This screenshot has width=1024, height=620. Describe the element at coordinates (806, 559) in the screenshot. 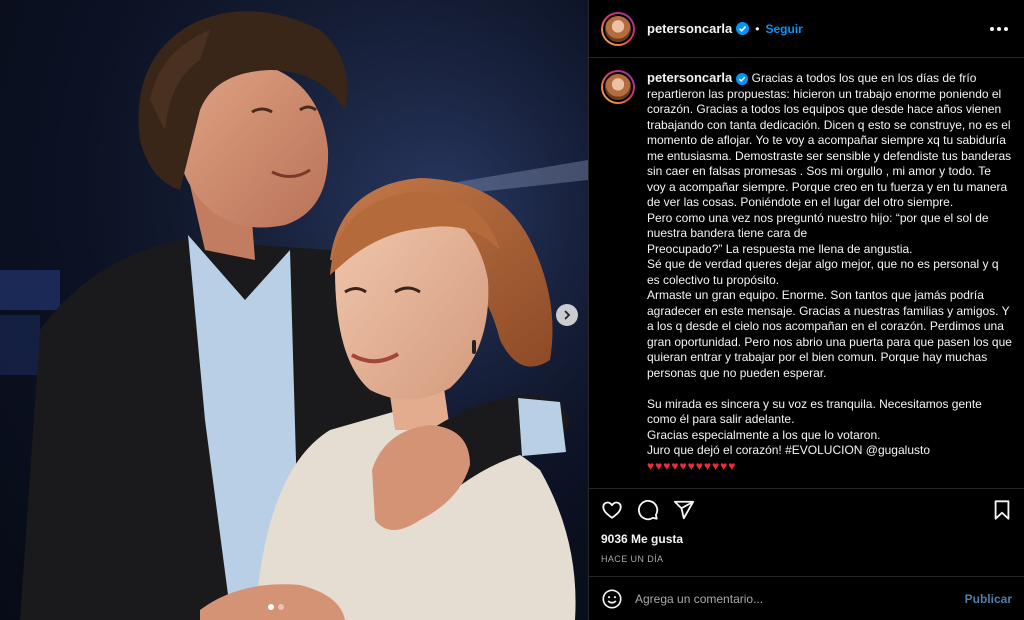

I see `post-timestamp: HACE UN DÍA` at that location.